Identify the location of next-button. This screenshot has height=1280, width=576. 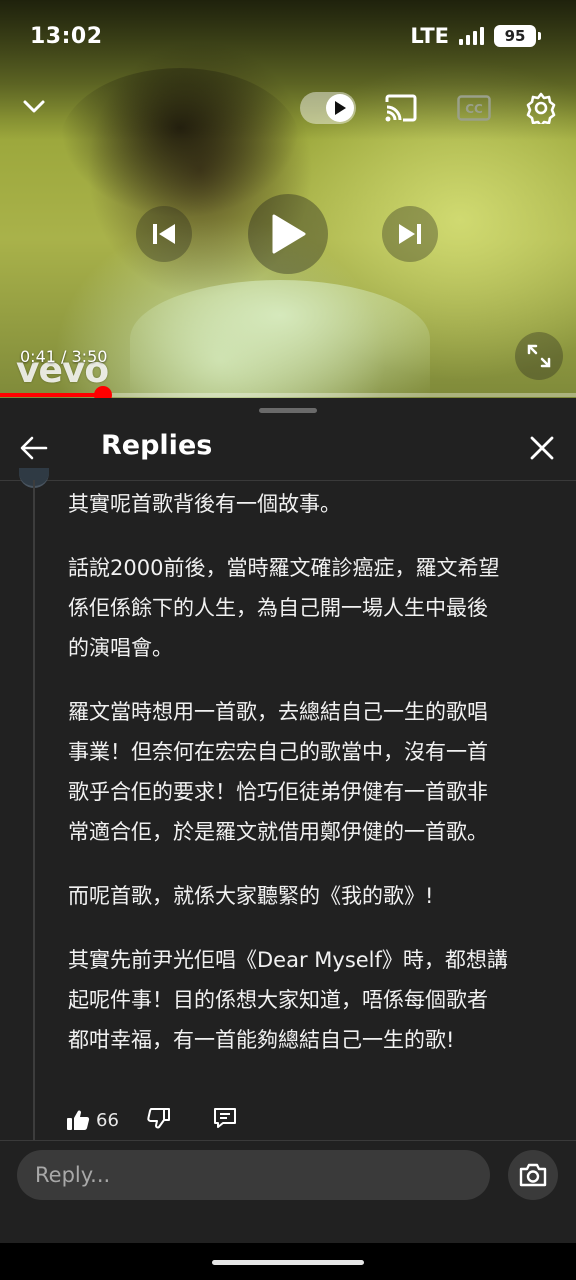
(410, 234).